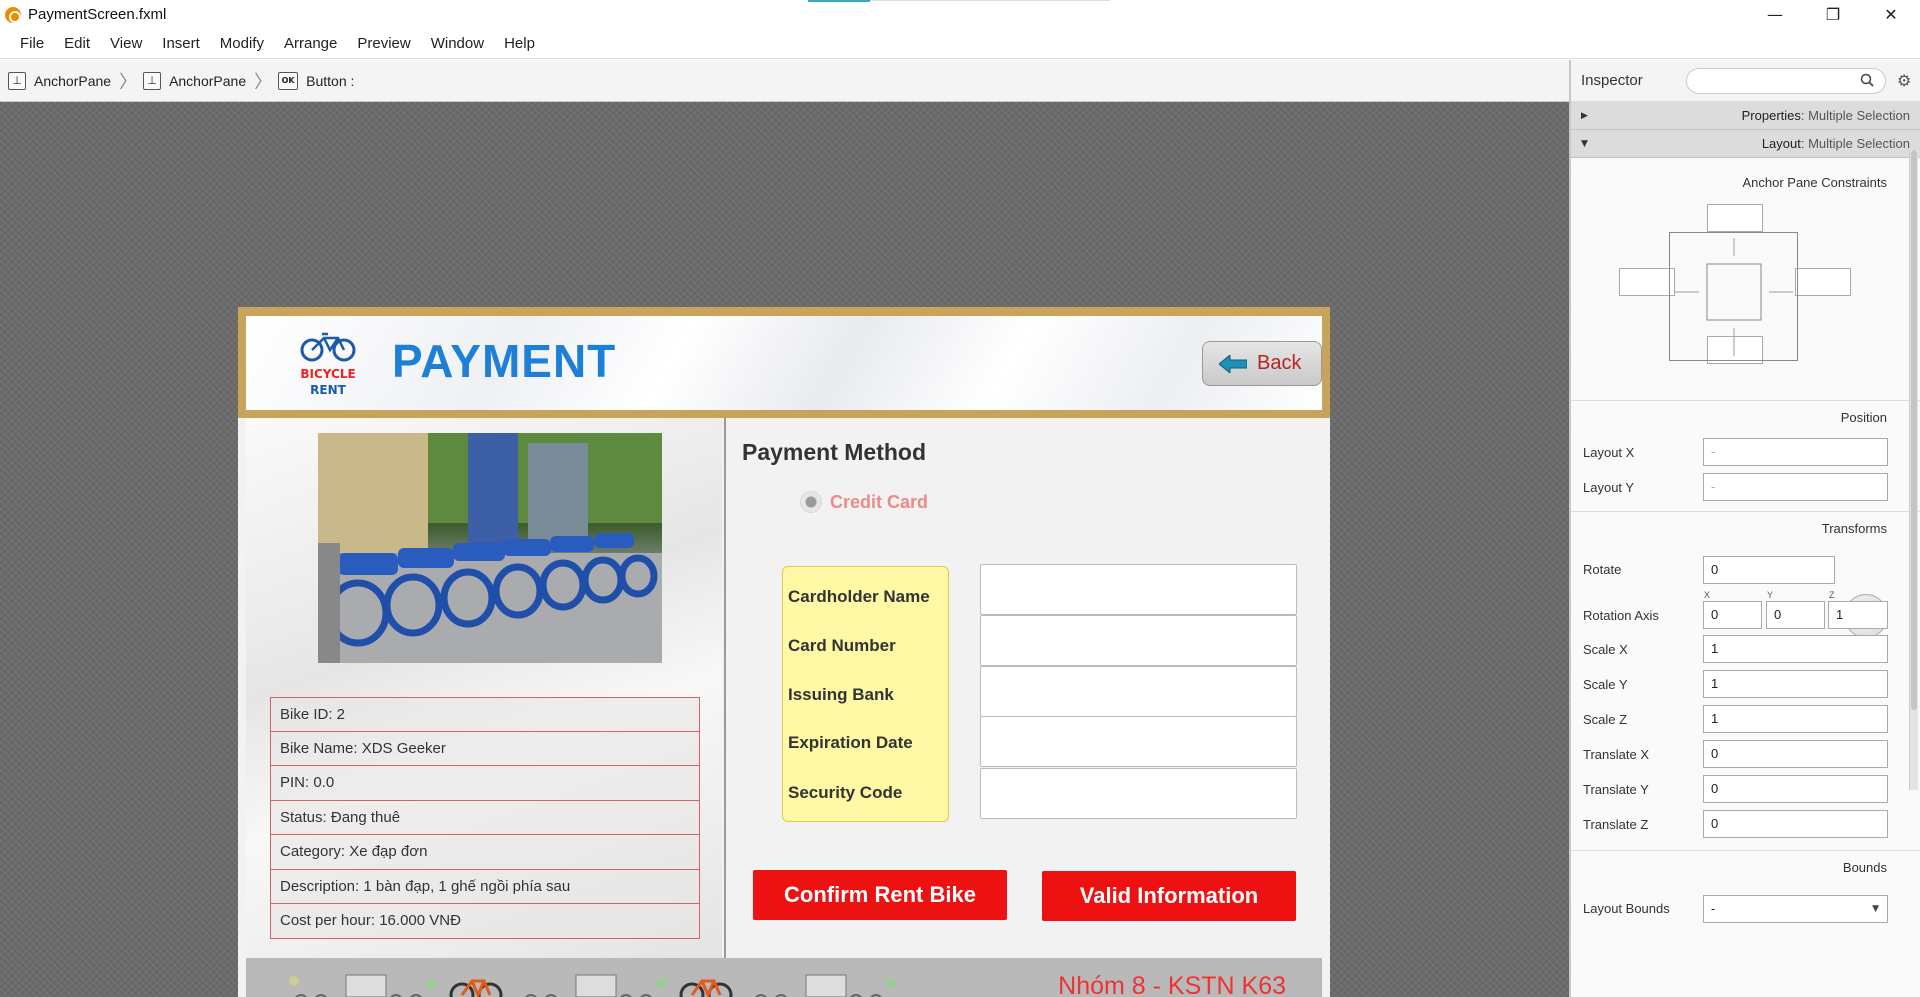  What do you see at coordinates (32, 43) in the screenshot?
I see `menu-file: File` at bounding box center [32, 43].